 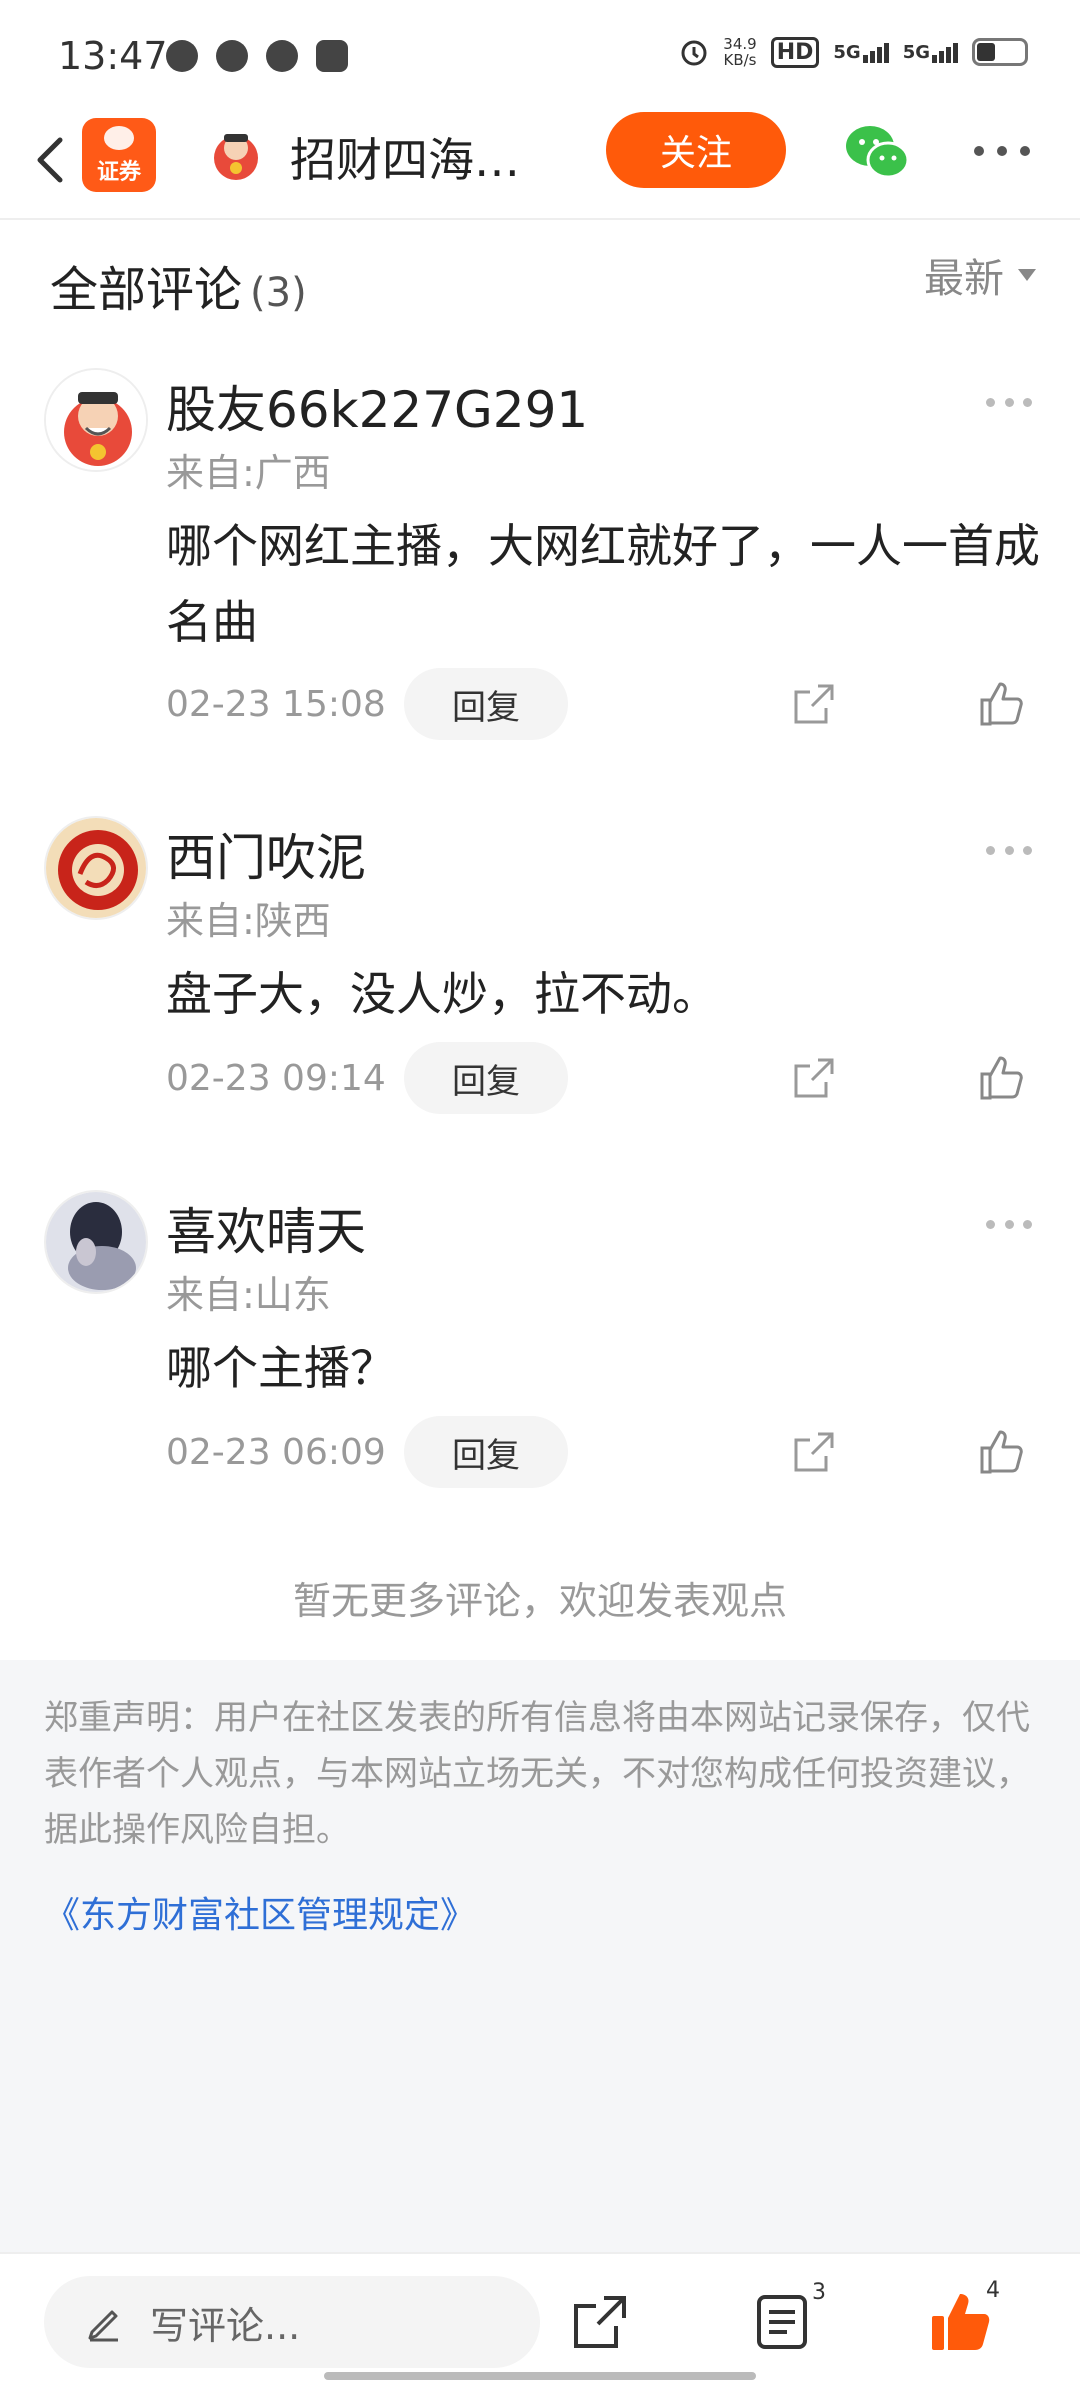 I want to click on top-nav-bar: 证券 招财四海… 关注, so click(x=540, y=165).